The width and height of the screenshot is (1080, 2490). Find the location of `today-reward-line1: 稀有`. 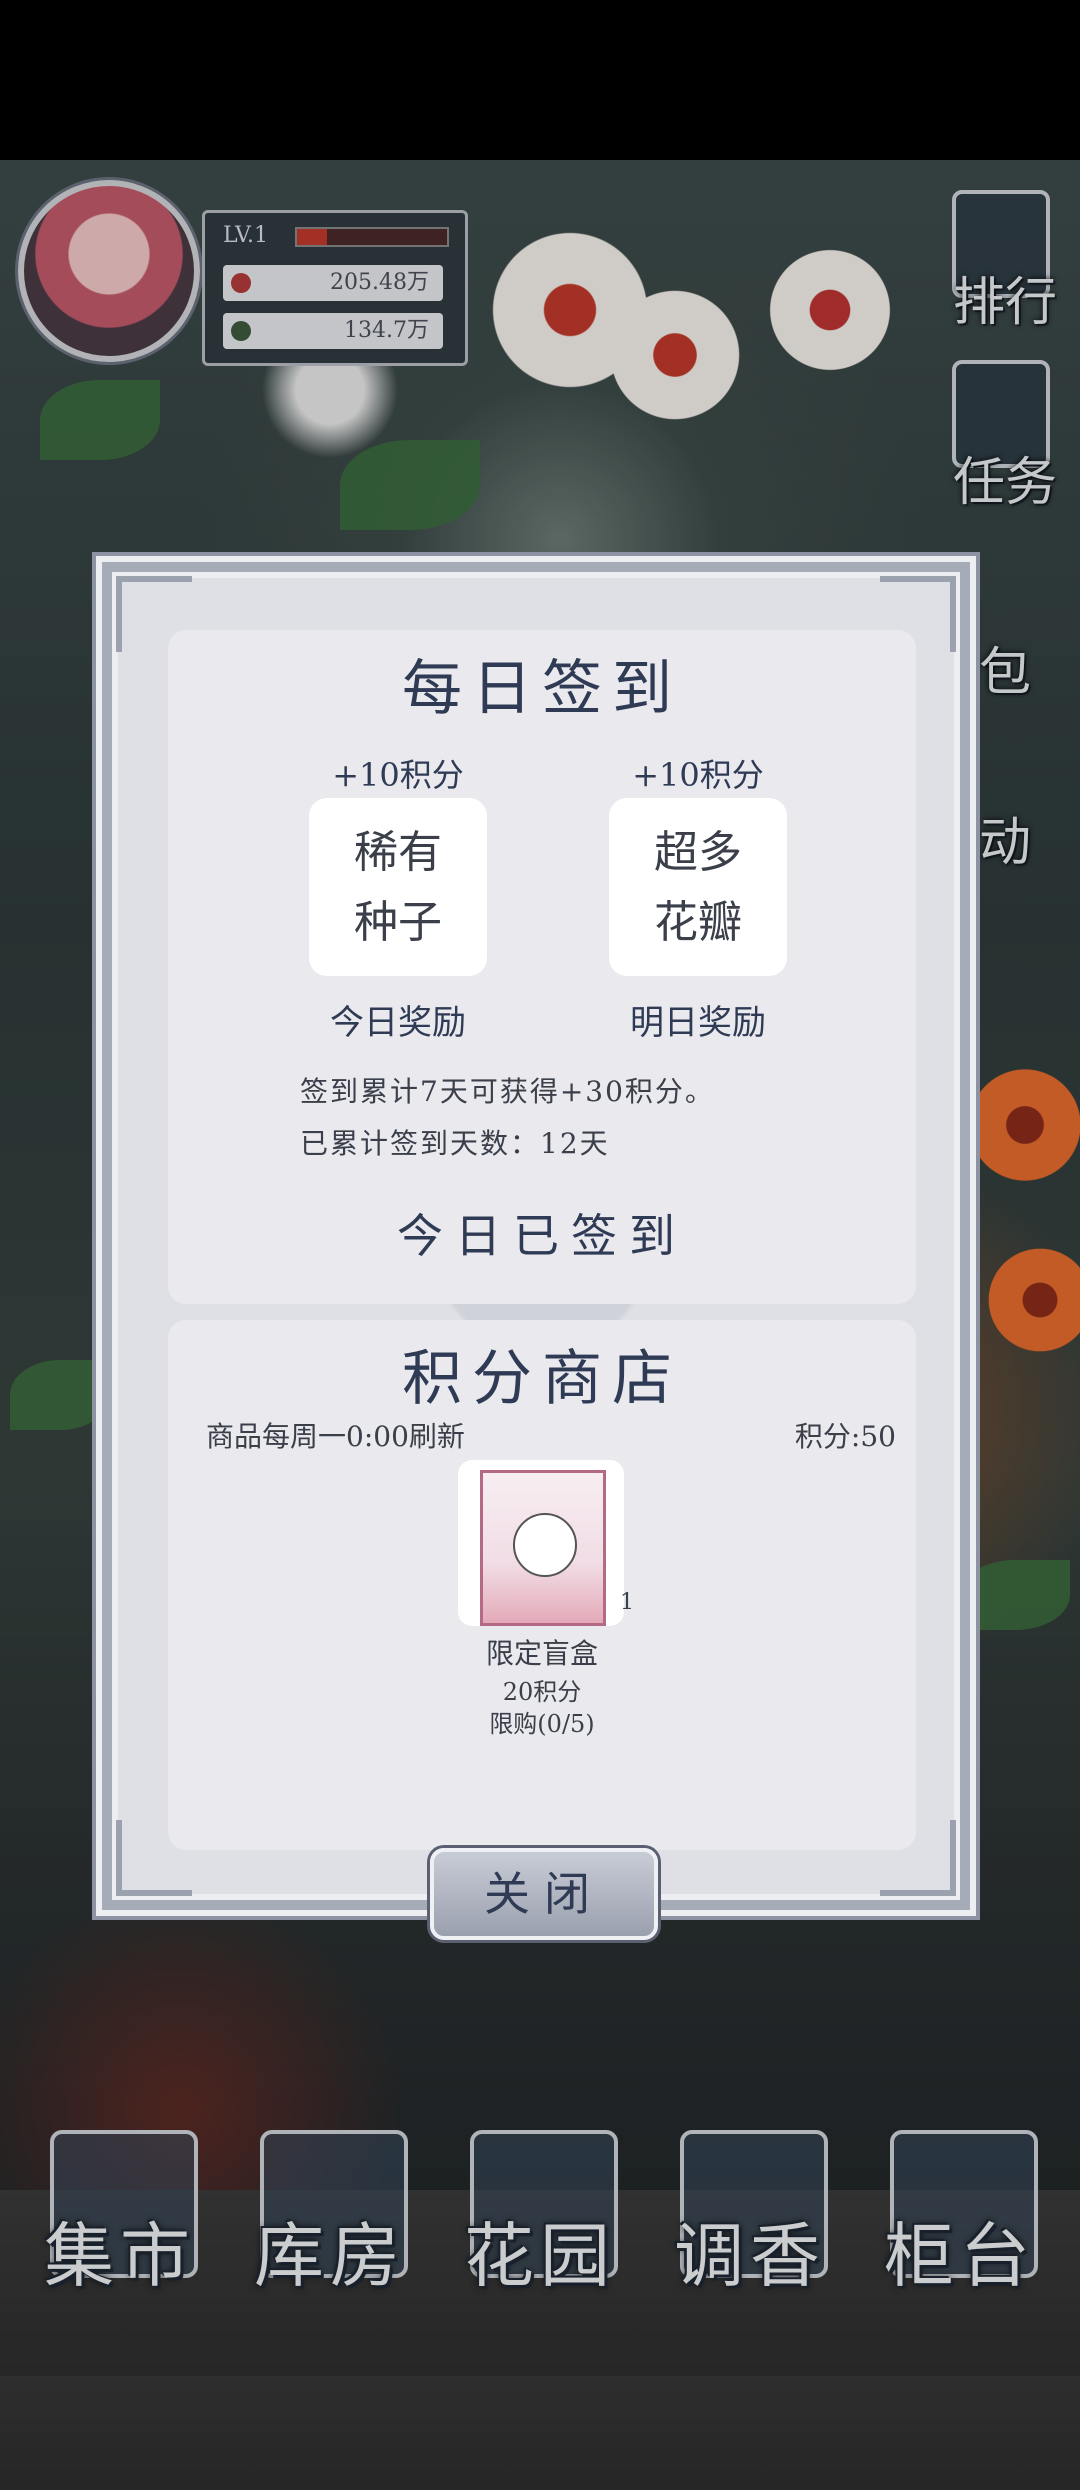

today-reward-line1: 稀有 is located at coordinates (398, 852).